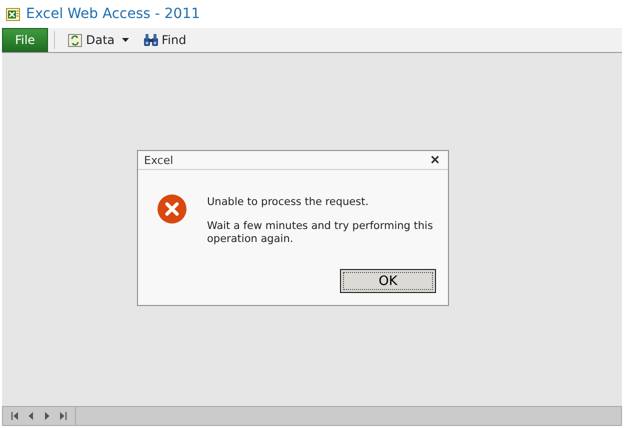 This screenshot has width=624, height=428. Describe the element at coordinates (47, 416) in the screenshot. I see `next-sheet-icon` at that location.